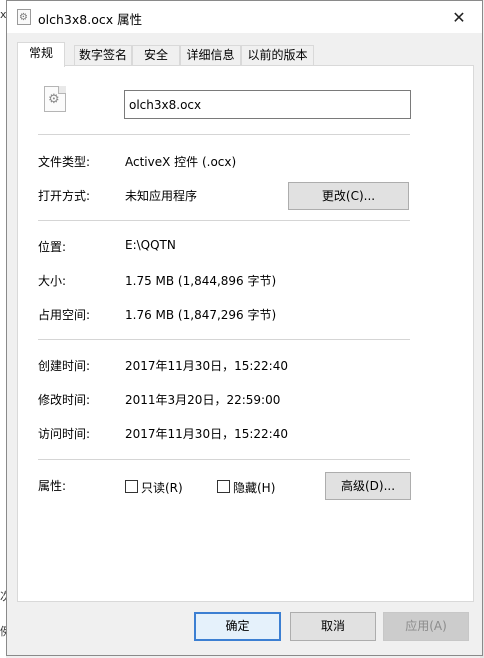 This screenshot has width=484, height=658. What do you see at coordinates (64, 196) in the screenshot?
I see `opens-with-label: 打开方式:` at bounding box center [64, 196].